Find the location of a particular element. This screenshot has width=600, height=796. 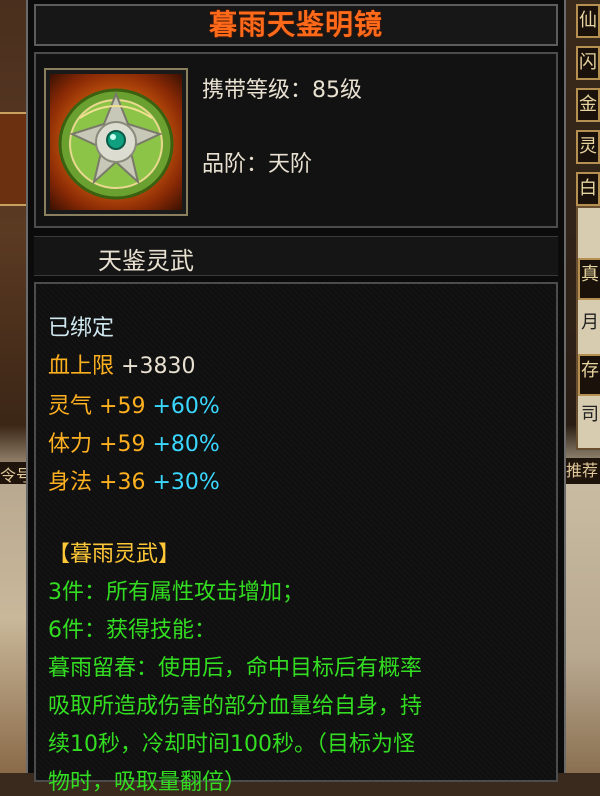

set-bonus-6: 6件：获得技能： is located at coordinates (132, 630).